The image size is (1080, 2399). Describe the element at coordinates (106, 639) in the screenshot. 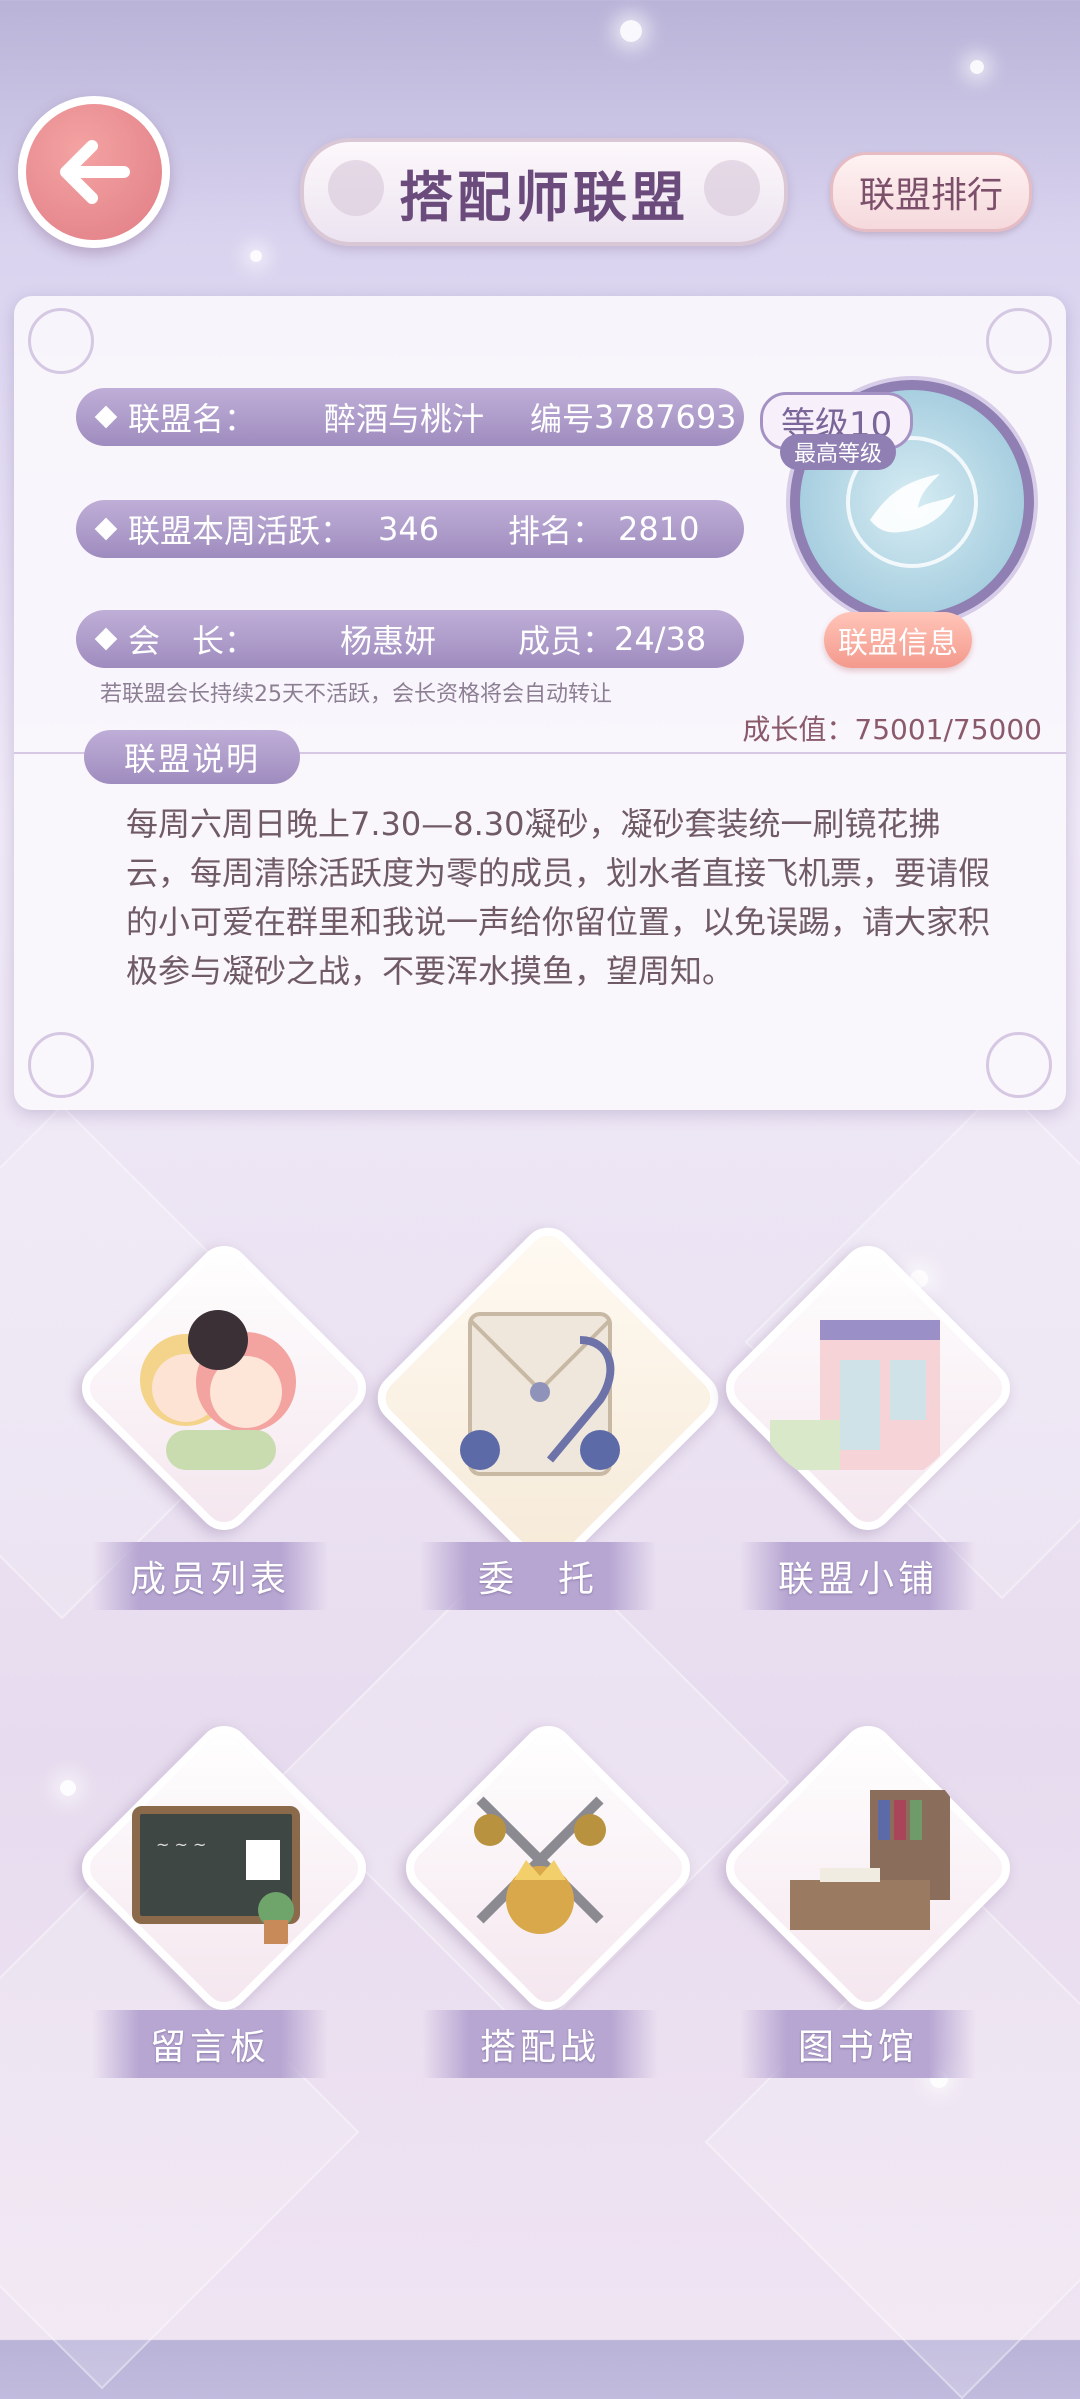

I see `sparkle-icon` at that location.